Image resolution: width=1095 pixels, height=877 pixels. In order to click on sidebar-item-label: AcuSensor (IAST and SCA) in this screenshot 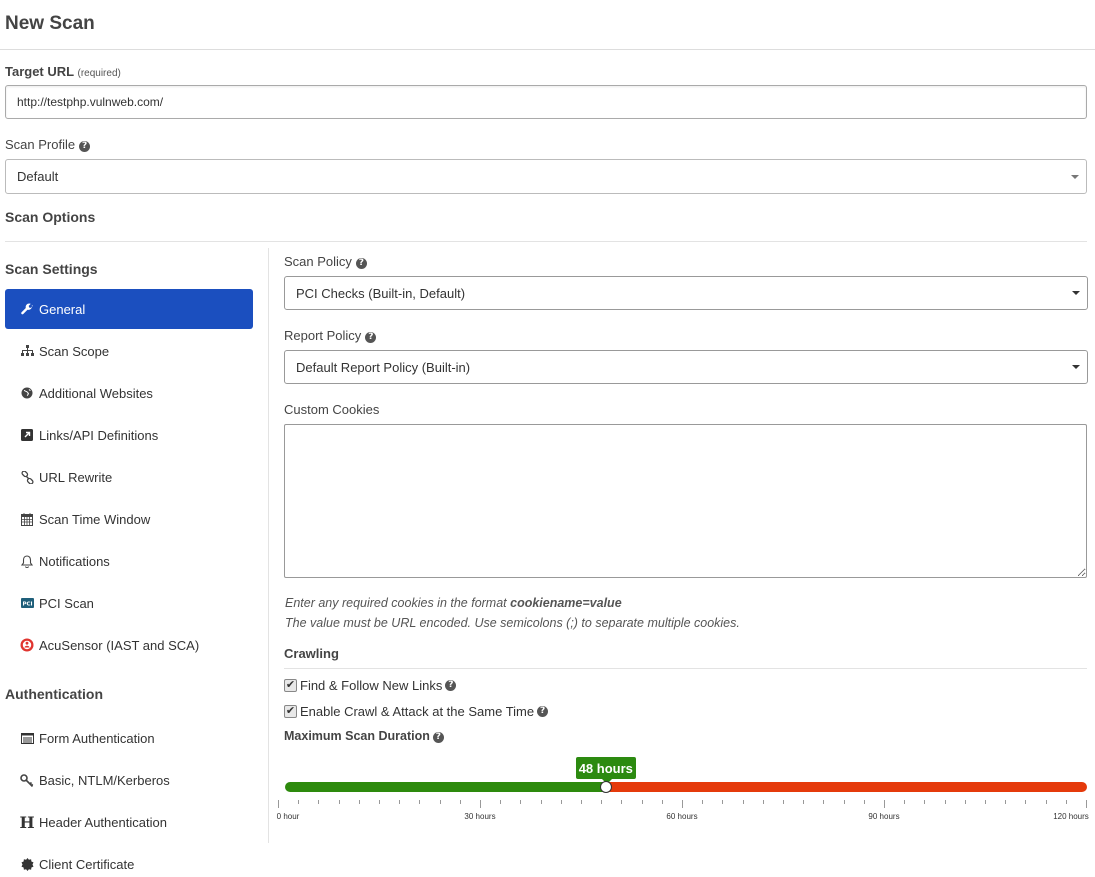, I will do `click(119, 645)`.